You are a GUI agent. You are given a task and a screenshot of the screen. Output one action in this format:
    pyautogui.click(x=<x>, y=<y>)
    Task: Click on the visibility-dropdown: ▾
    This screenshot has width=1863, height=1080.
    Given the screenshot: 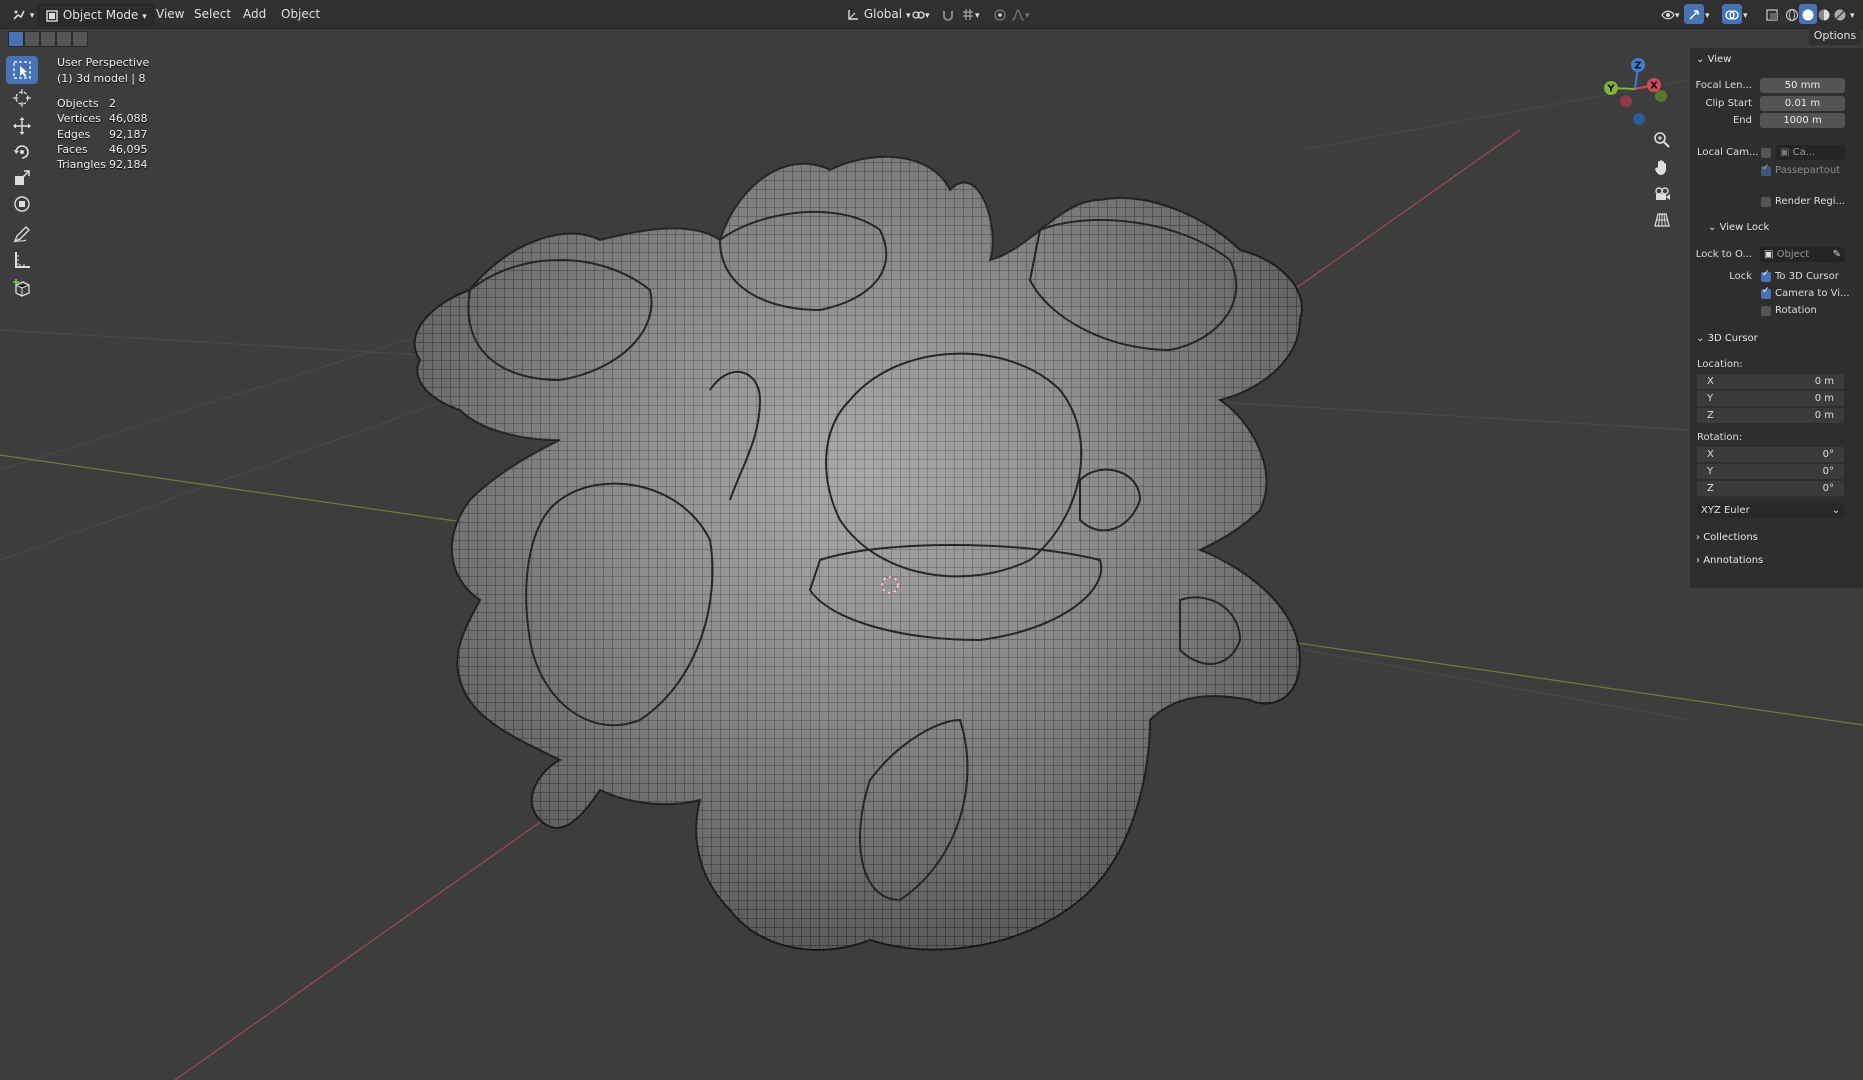 What is the action you would take?
    pyautogui.click(x=1670, y=14)
    